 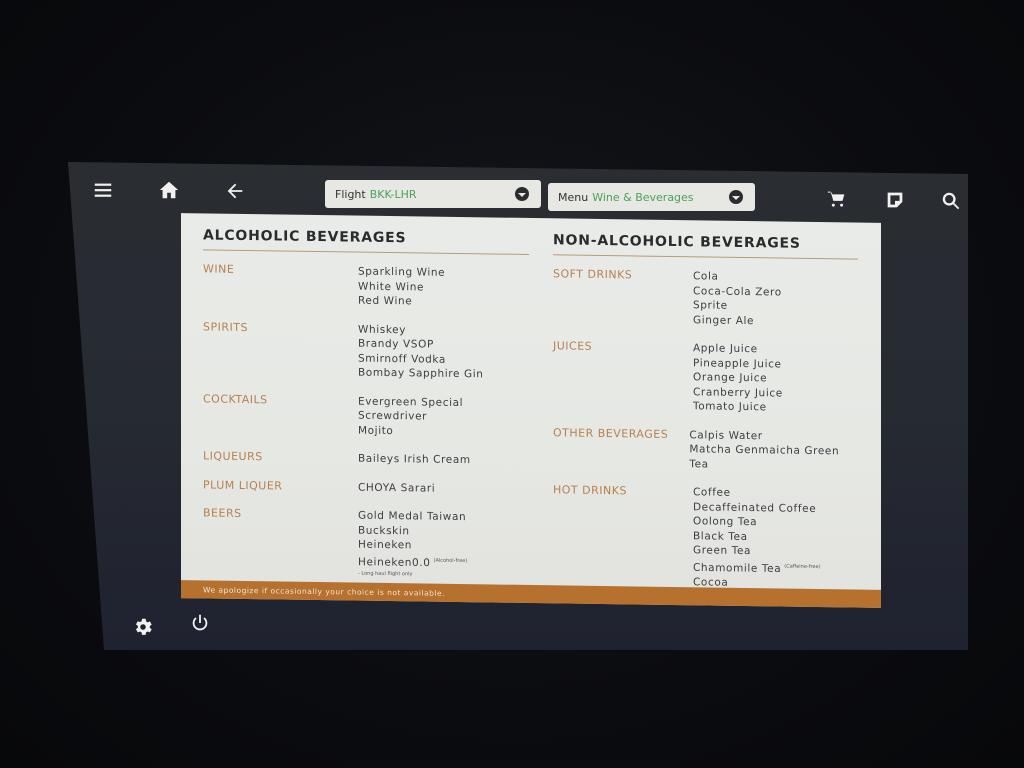 I want to click on menu-item-name: Ginger Ale, so click(x=724, y=320).